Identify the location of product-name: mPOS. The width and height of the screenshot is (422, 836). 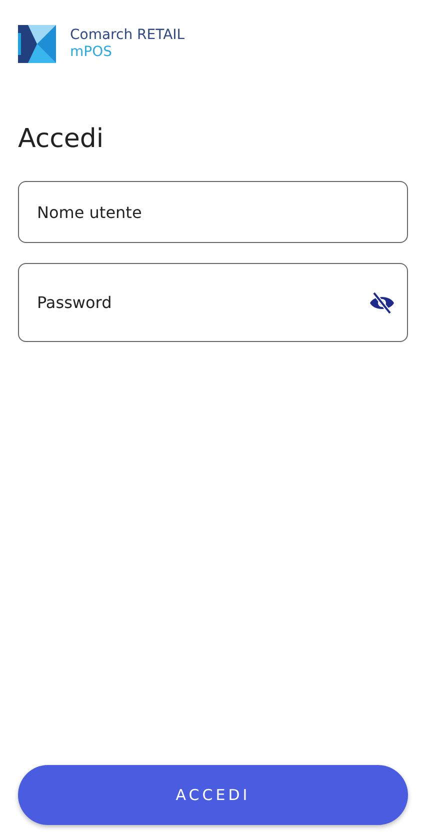
(91, 52).